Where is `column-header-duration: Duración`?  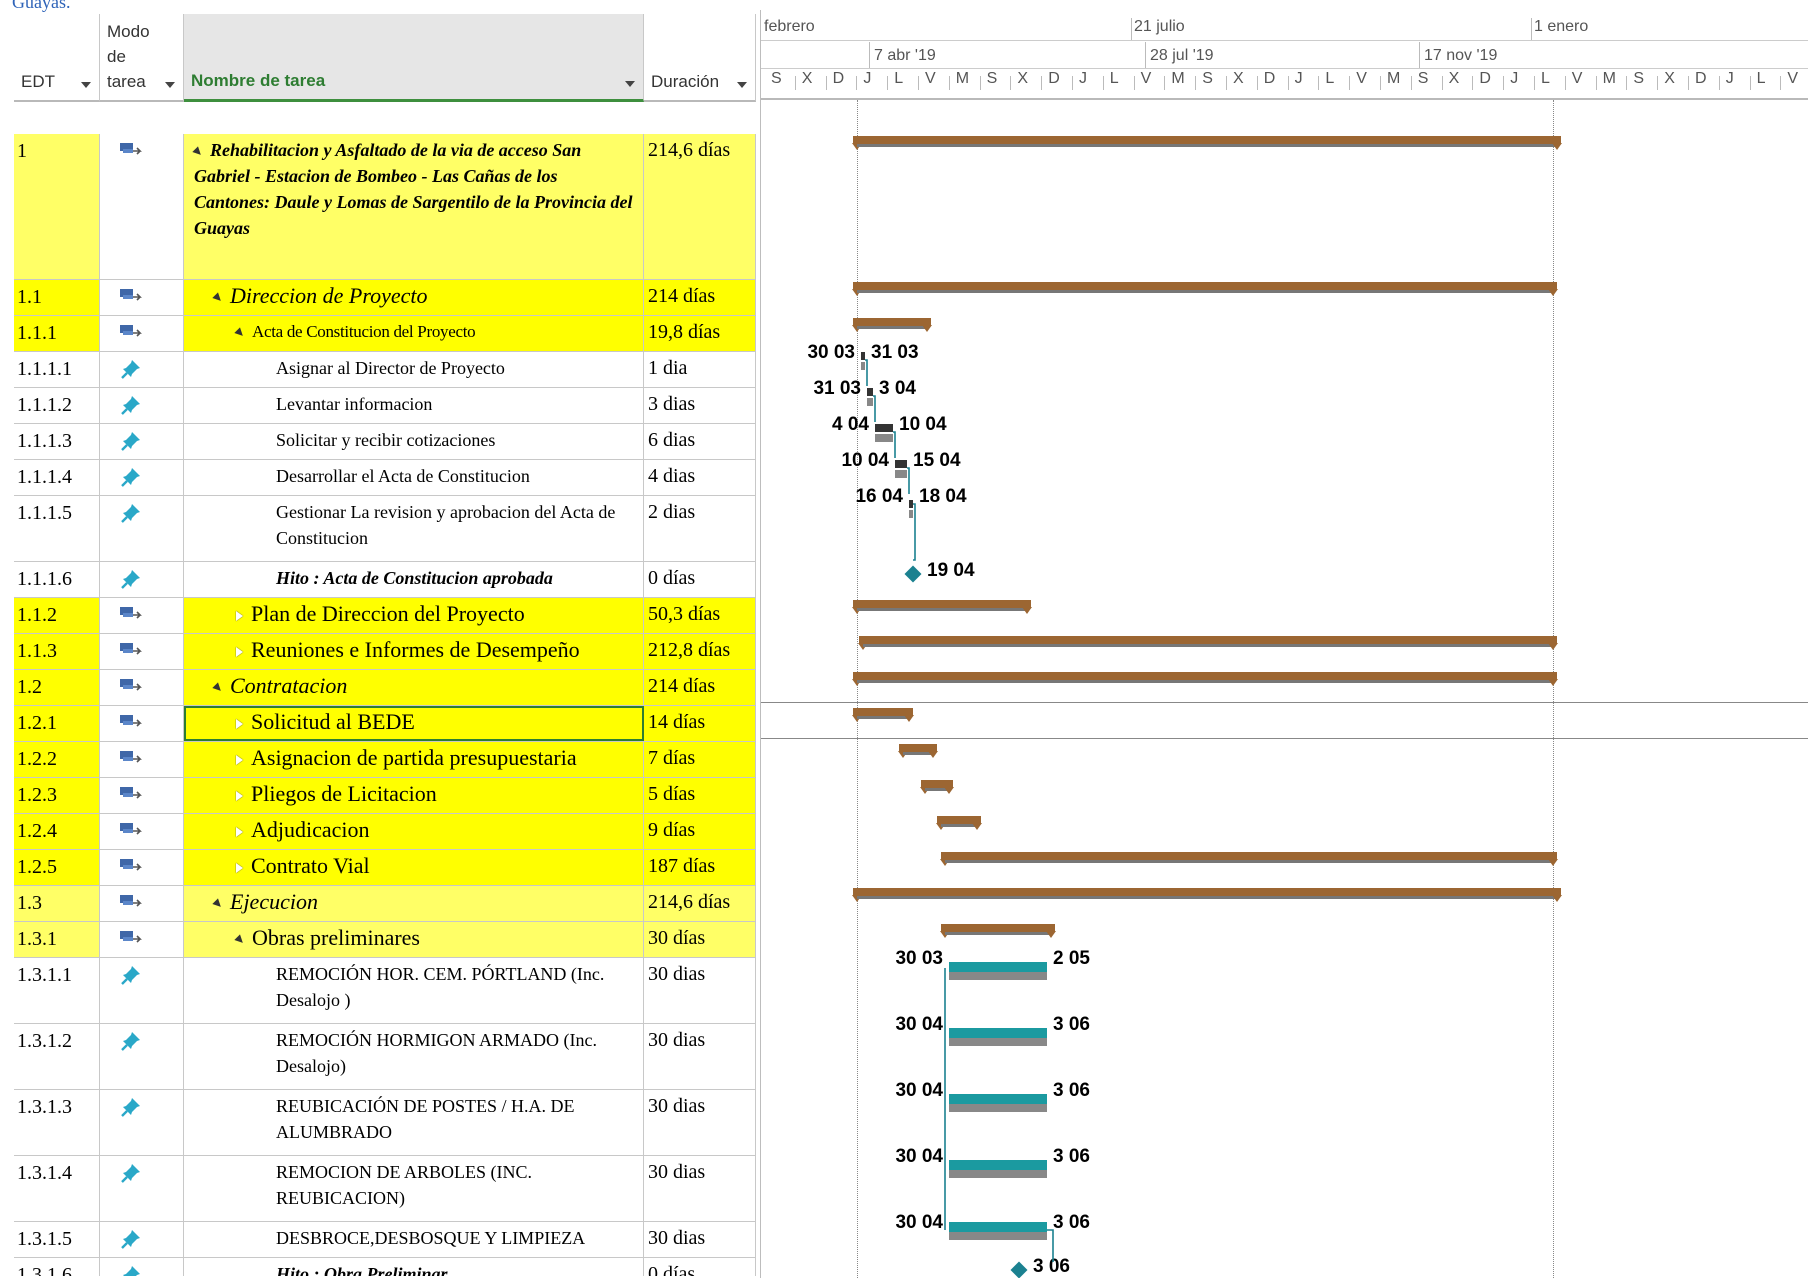
column-header-duration: Duración is located at coordinates (700, 58).